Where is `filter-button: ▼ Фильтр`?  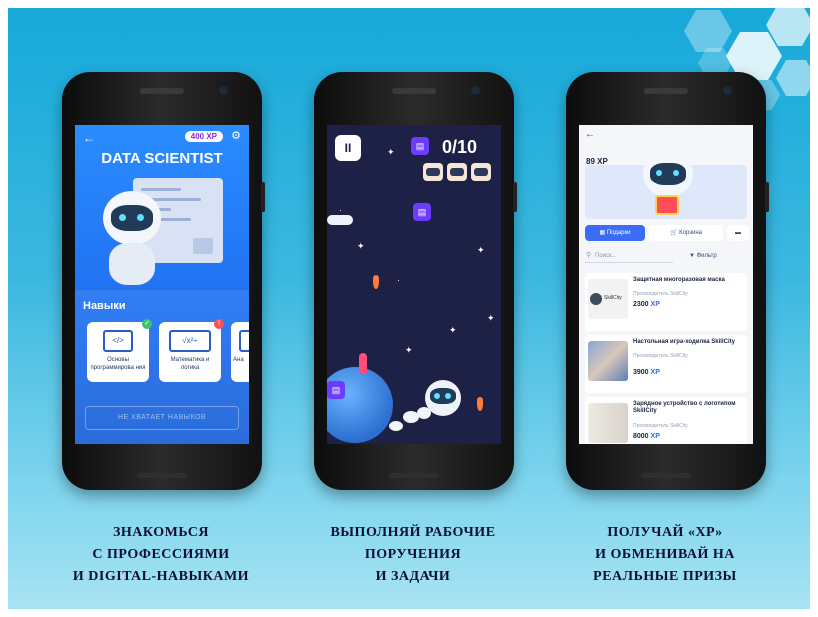 filter-button: ▼ Фильтр is located at coordinates (703, 256).